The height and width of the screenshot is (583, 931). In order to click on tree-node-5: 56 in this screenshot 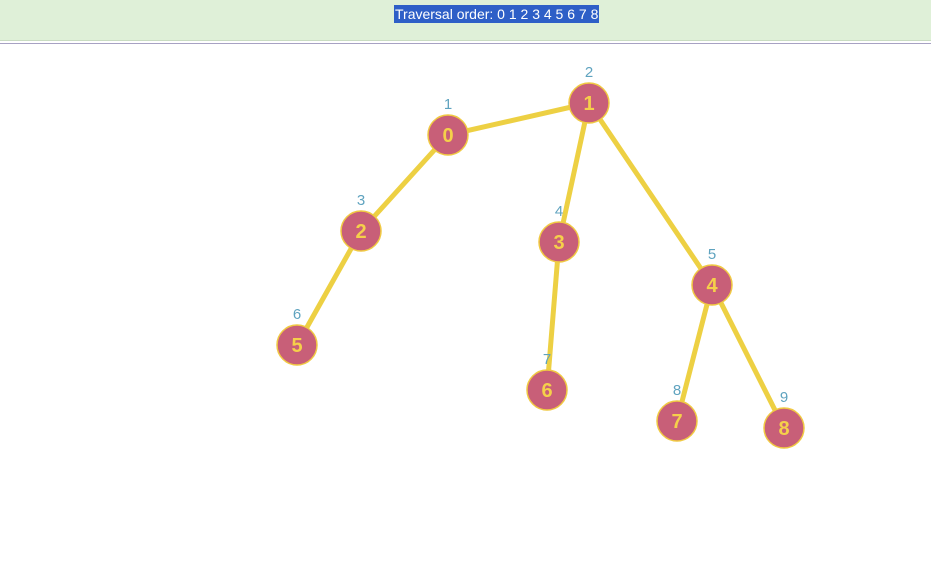, I will do `click(297, 336)`.